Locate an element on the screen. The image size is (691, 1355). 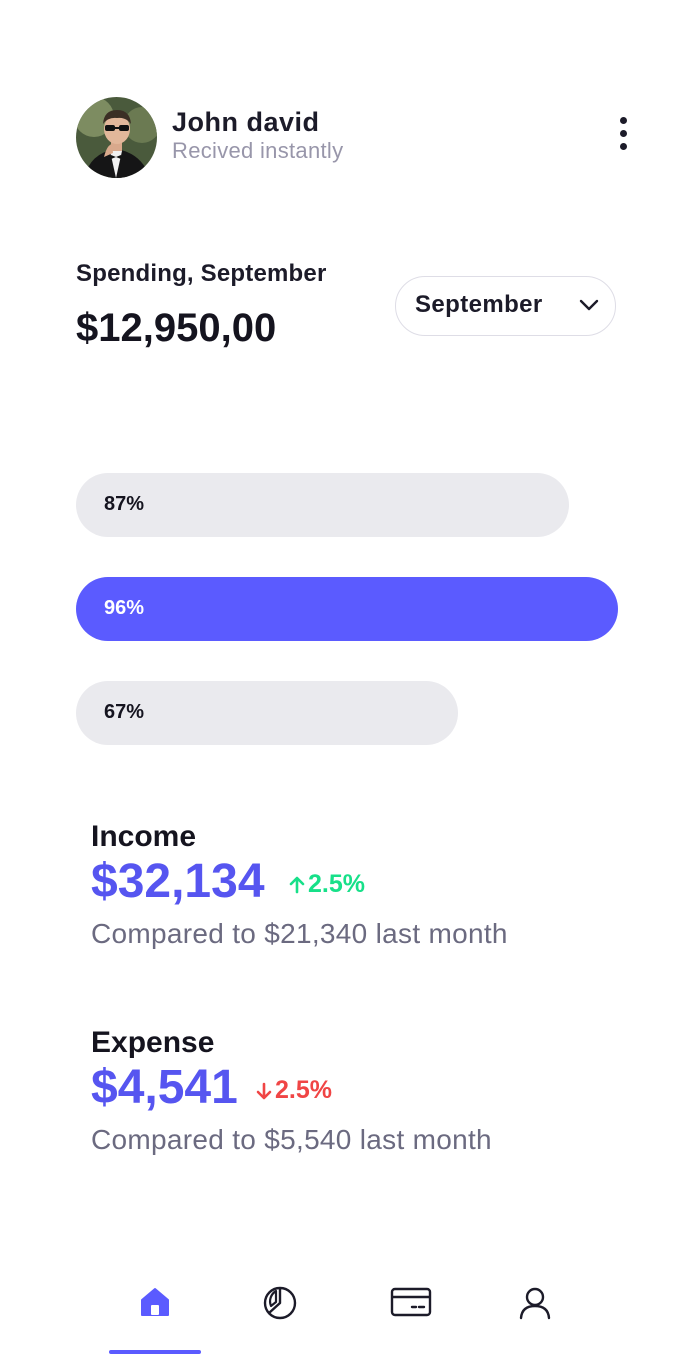
month-dropdown-value: September is located at coordinates (479, 304).